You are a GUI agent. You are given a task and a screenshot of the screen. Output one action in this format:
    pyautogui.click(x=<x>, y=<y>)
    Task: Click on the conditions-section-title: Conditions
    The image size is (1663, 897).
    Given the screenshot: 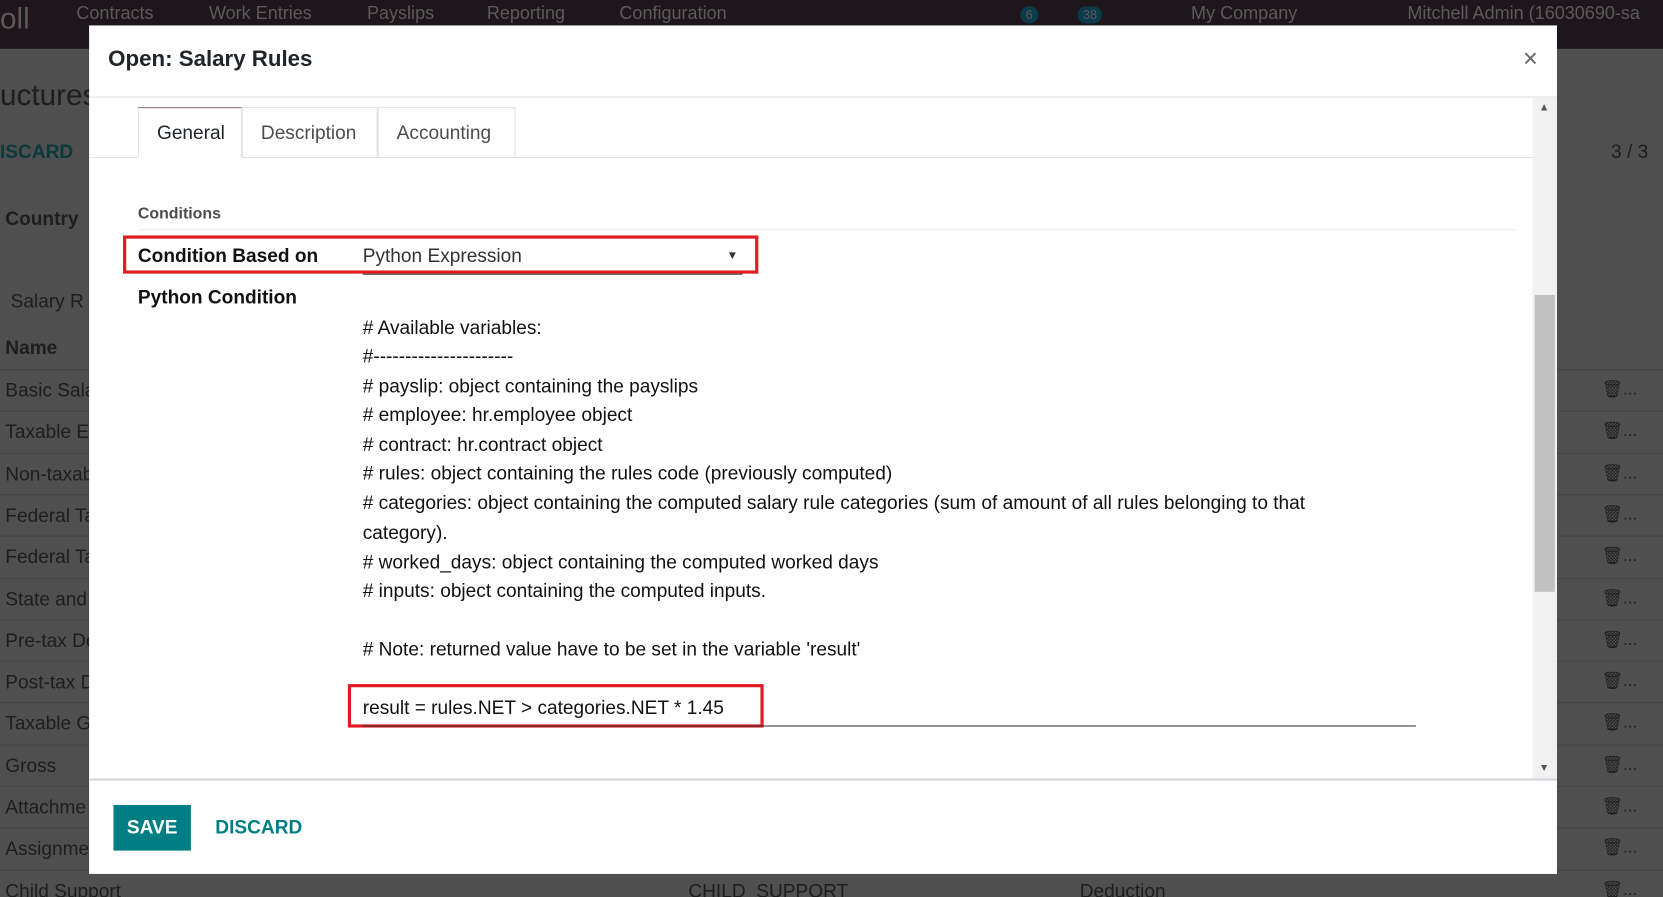 What is the action you would take?
    pyautogui.click(x=827, y=218)
    